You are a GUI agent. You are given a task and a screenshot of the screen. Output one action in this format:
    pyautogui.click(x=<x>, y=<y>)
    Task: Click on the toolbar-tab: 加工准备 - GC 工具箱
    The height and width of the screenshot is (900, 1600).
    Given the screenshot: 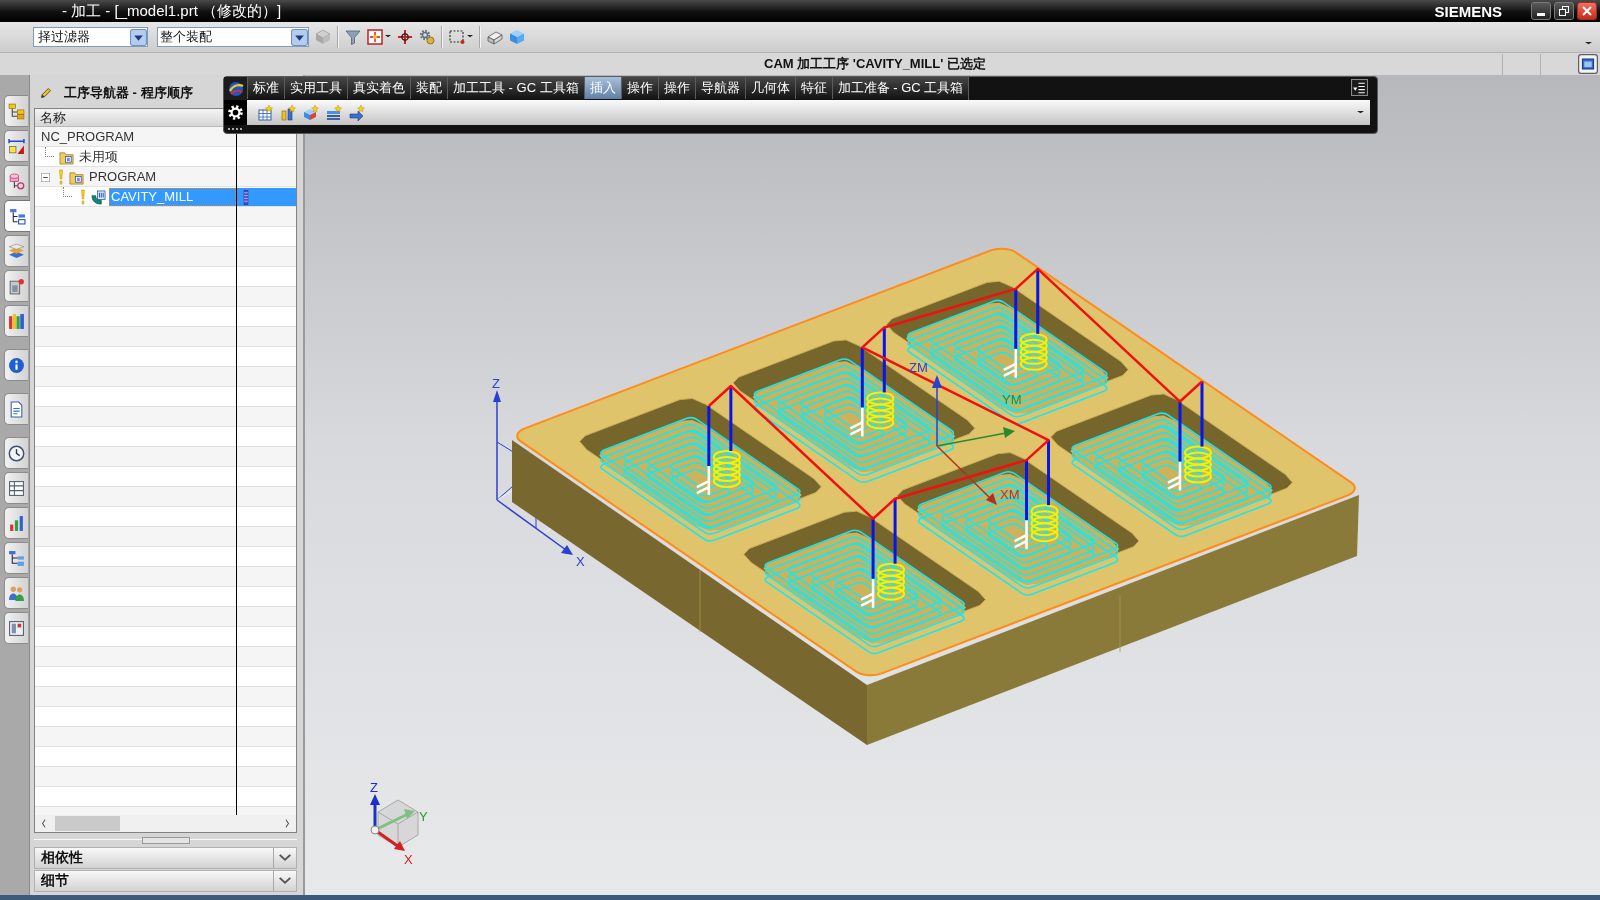 What is the action you would take?
    pyautogui.click(x=900, y=88)
    